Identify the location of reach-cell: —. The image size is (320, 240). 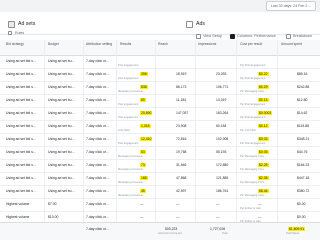
(178, 217).